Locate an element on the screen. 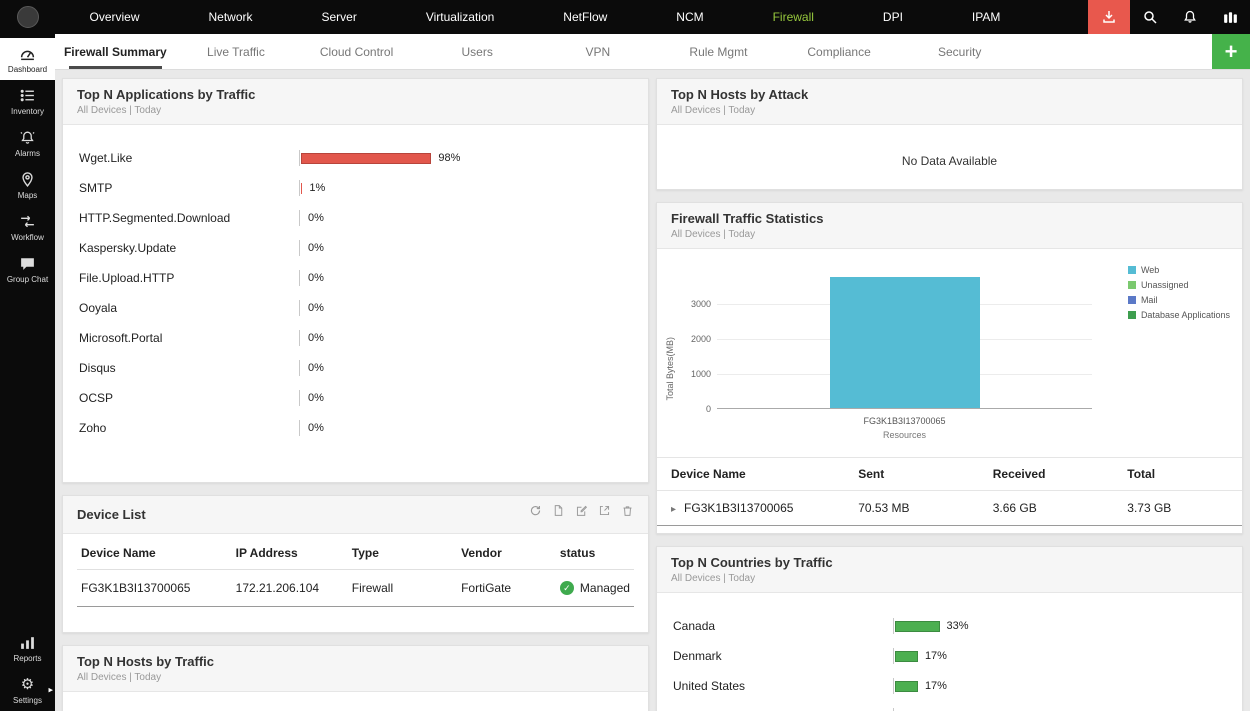  download-icon is located at coordinates (1109, 17).